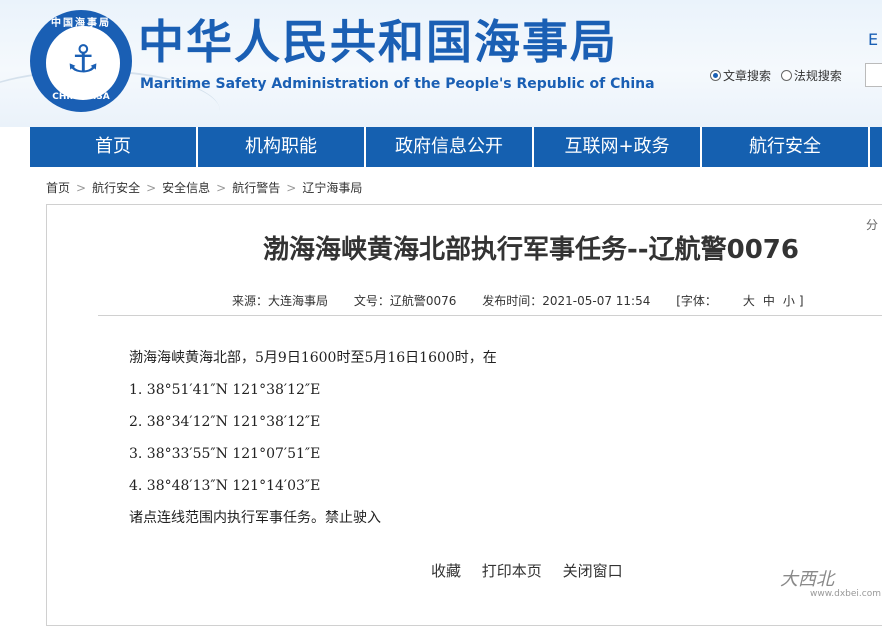 The width and height of the screenshot is (882, 626). Describe the element at coordinates (779, 75) in the screenshot. I see `search-type-options: 文章搜索 法规搜索` at that location.